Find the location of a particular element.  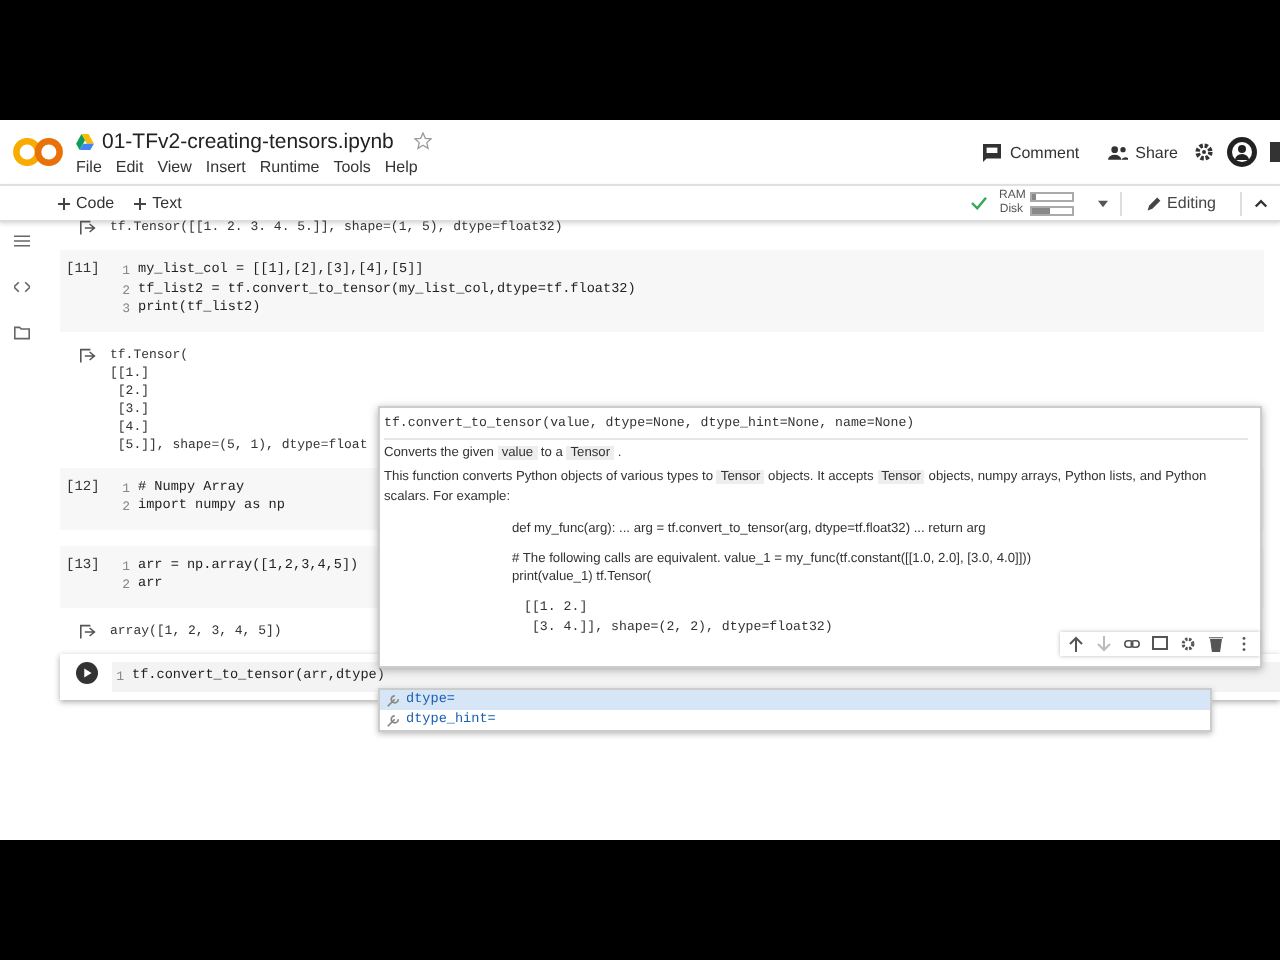

menu-item: Edit is located at coordinates (129, 166).